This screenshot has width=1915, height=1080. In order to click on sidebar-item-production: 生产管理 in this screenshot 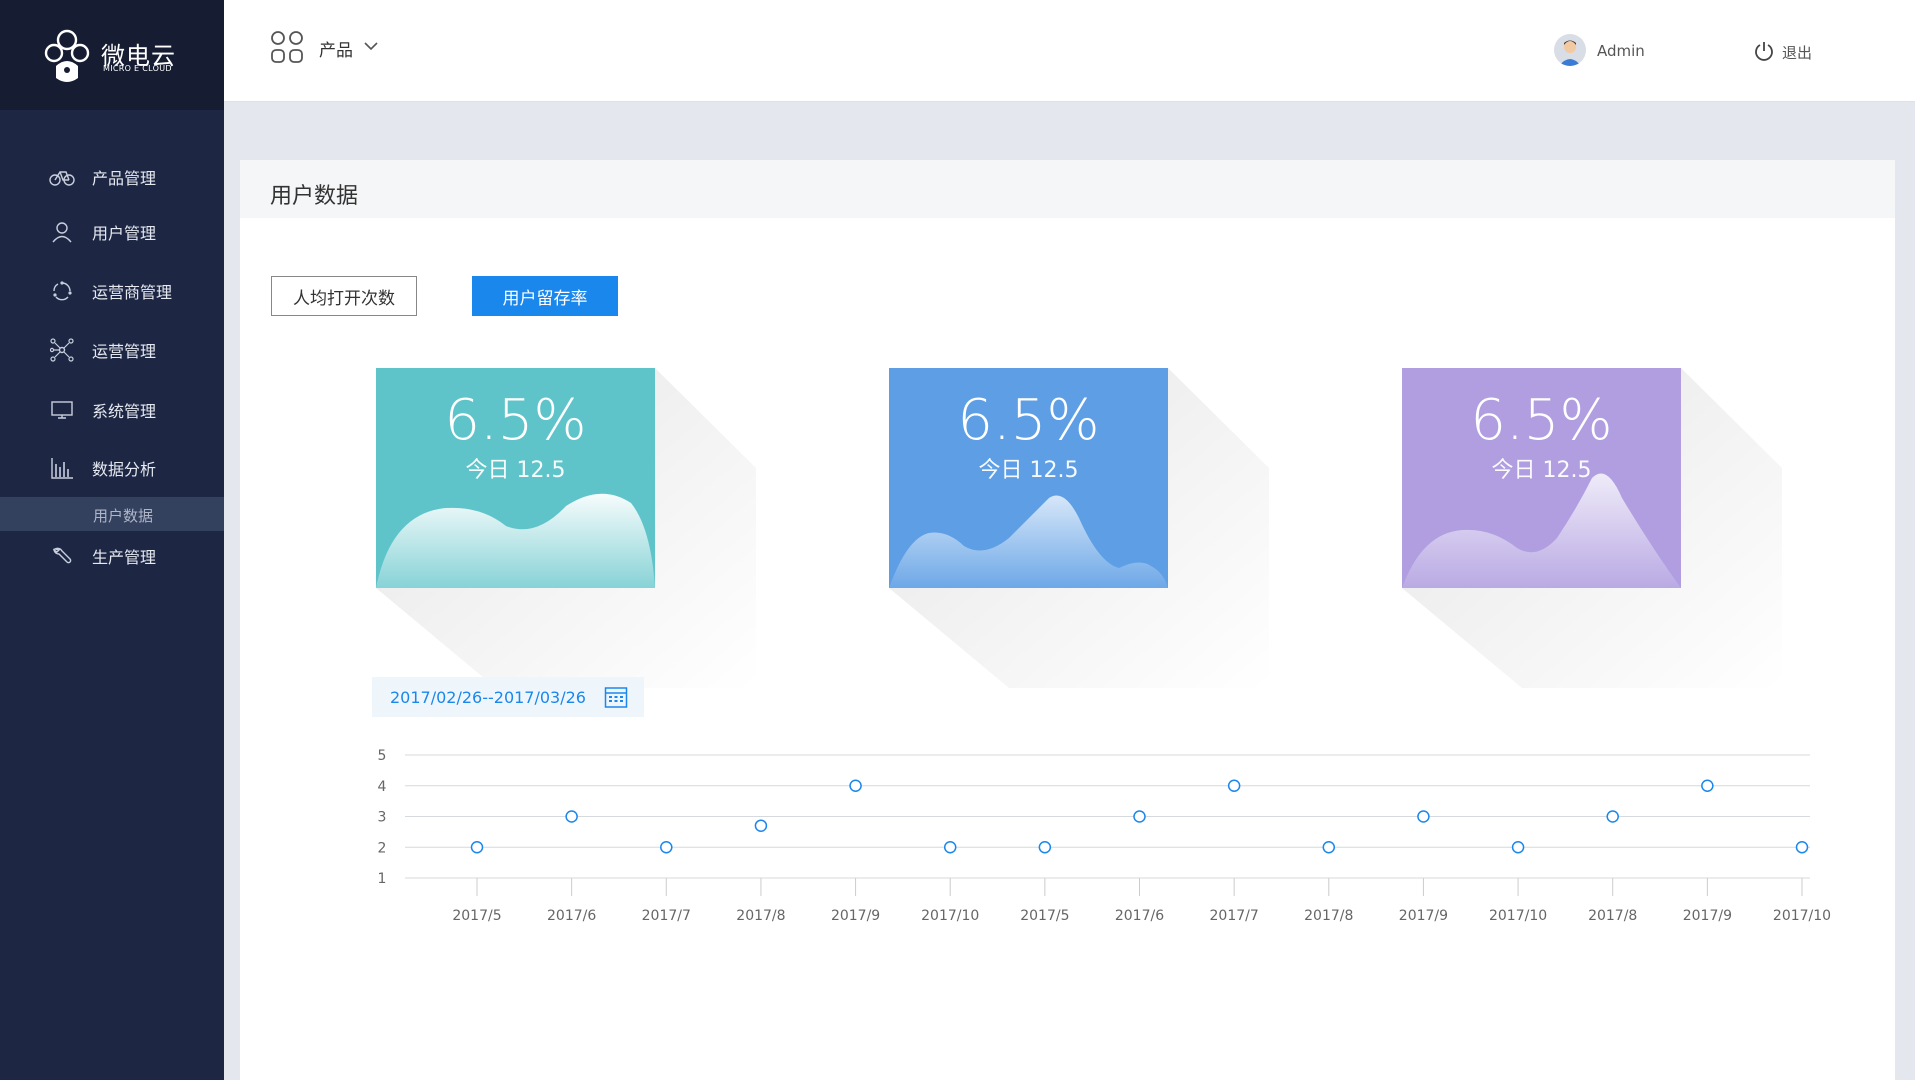, I will do `click(112, 556)`.